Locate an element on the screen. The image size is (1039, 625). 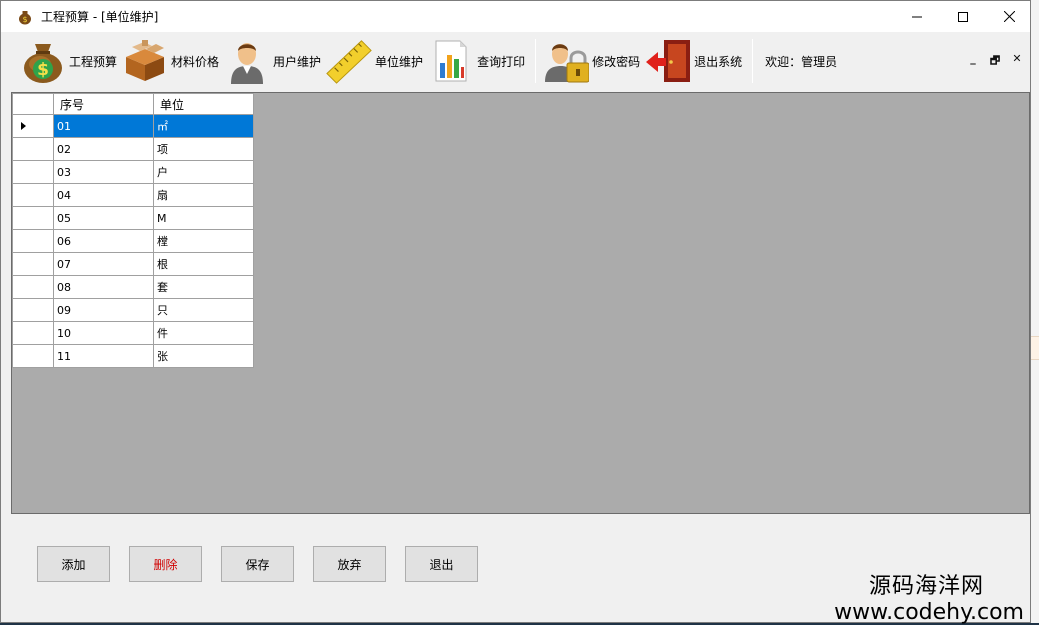
current-row-arrow-icon is located at coordinates (23, 126).